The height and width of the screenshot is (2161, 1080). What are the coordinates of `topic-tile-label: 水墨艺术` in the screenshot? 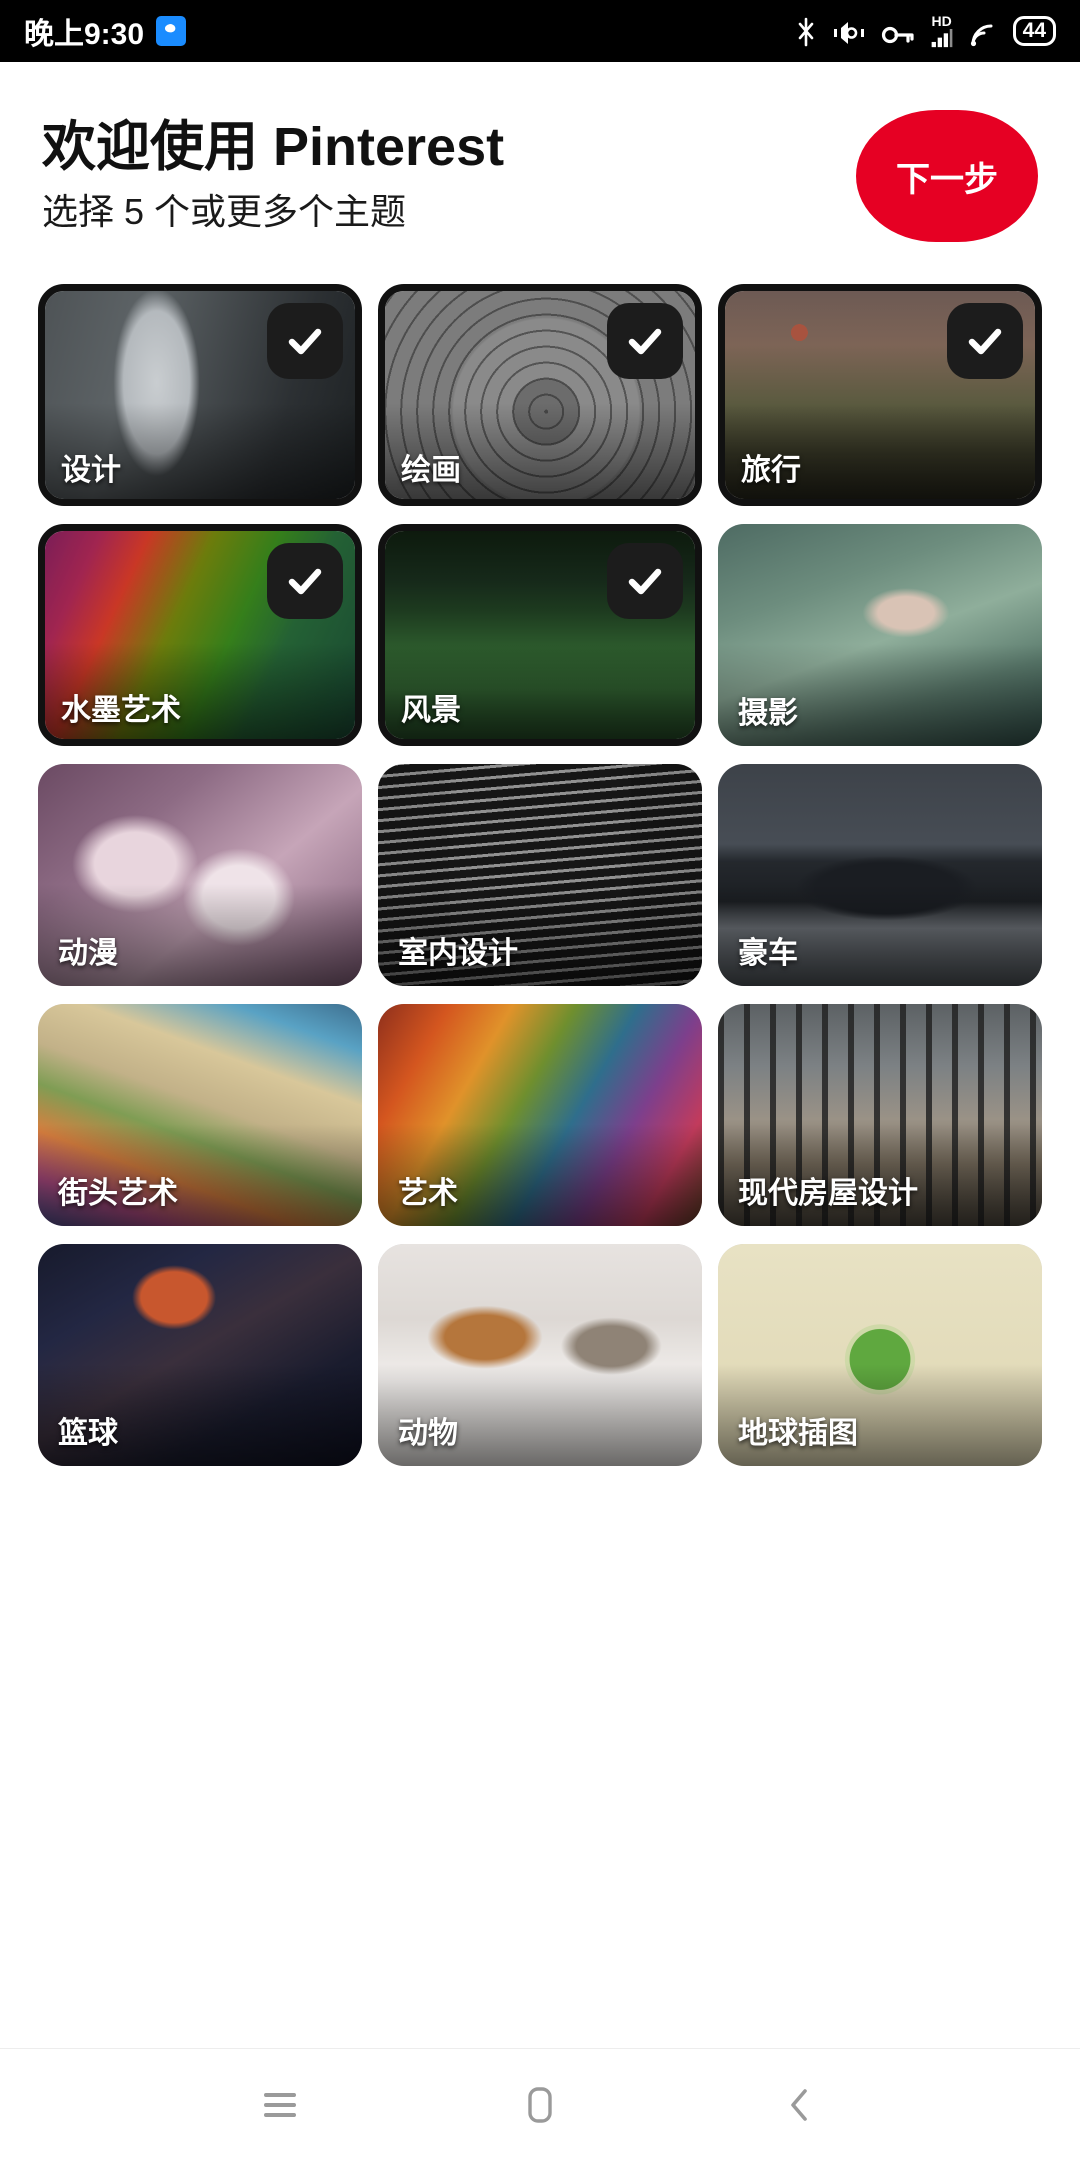 It's located at (121, 707).